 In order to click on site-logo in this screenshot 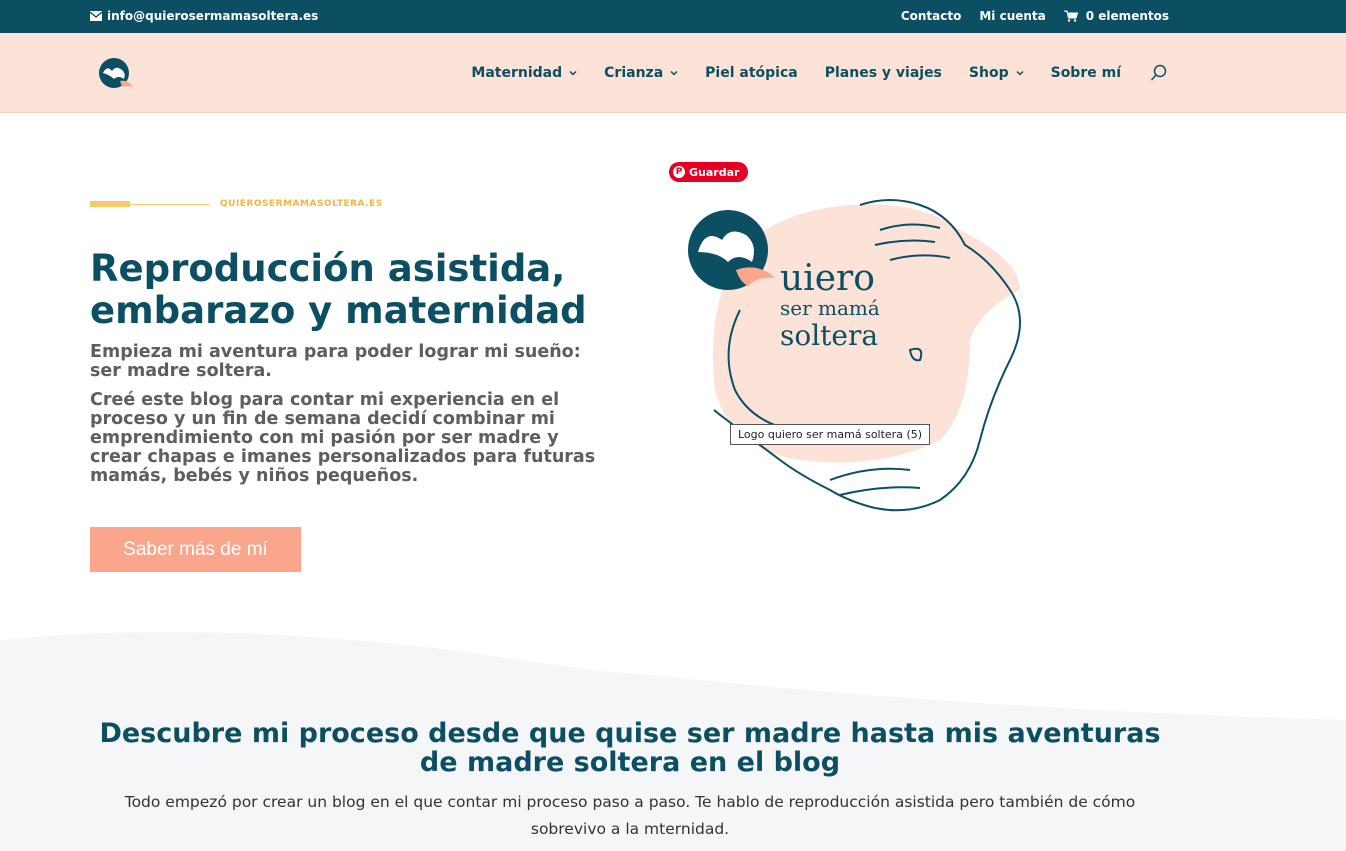, I will do `click(116, 74)`.